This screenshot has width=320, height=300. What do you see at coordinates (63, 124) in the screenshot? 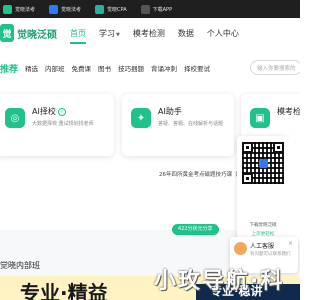
I see `card-subtitle: 大数据择校 重试规划找老师` at bounding box center [63, 124].